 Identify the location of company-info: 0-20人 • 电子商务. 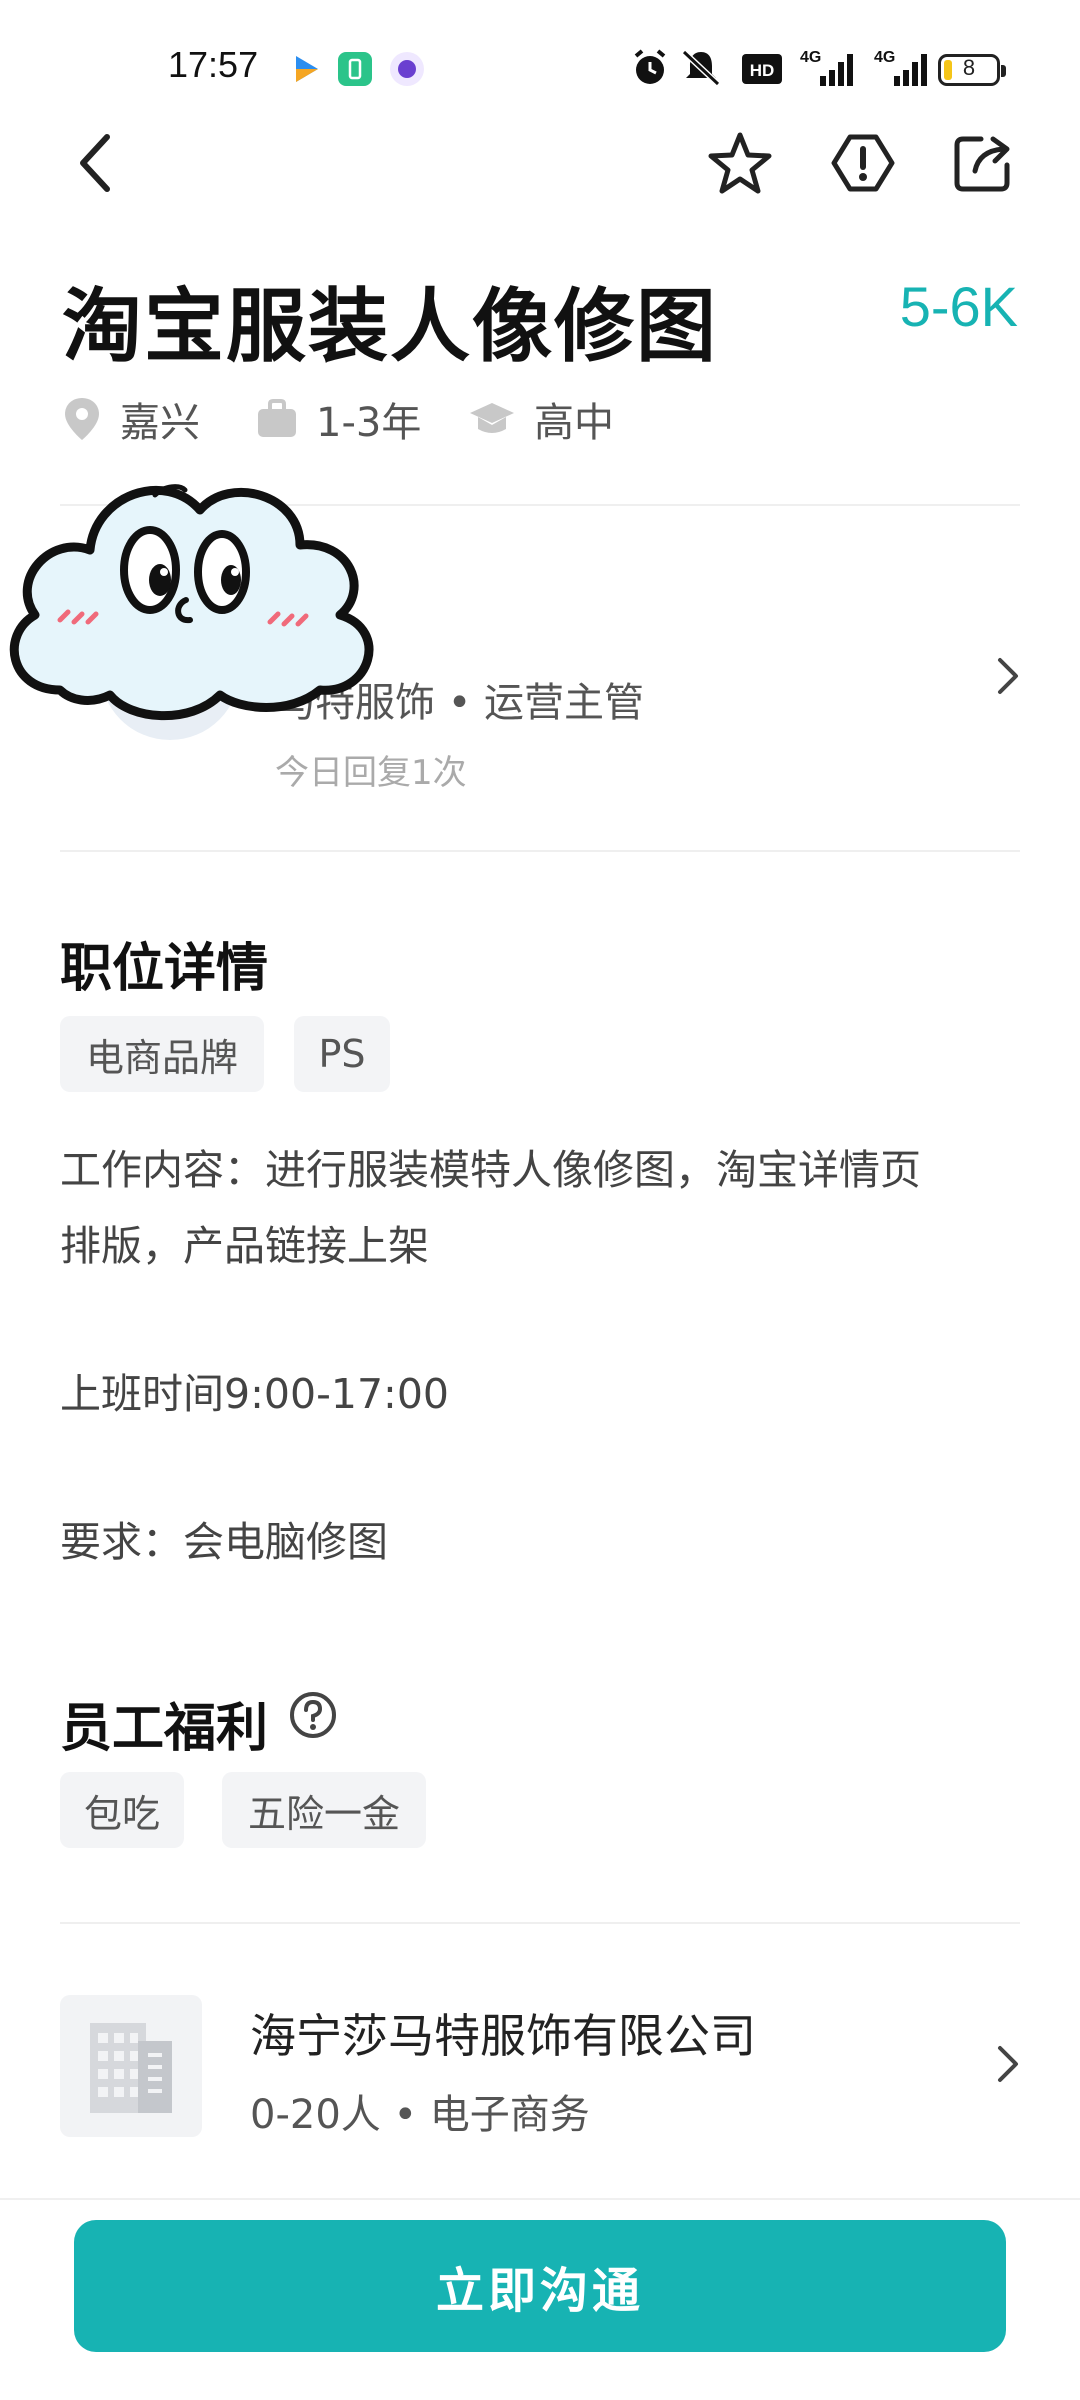
(420, 2115).